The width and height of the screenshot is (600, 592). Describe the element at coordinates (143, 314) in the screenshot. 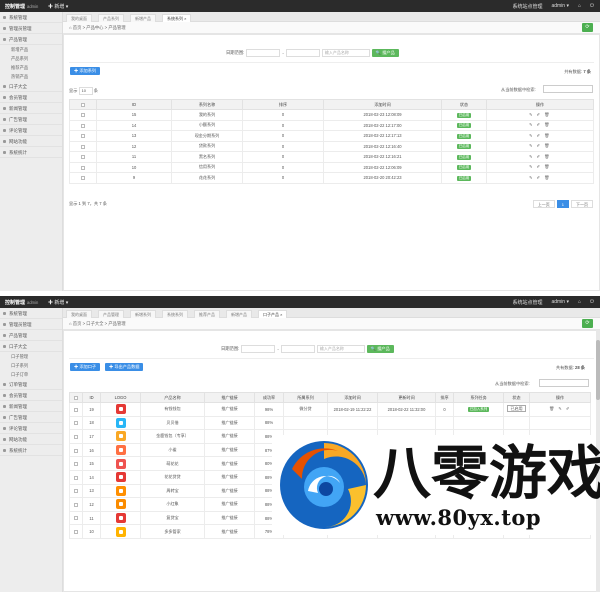

I see `tab: 新增系列` at that location.